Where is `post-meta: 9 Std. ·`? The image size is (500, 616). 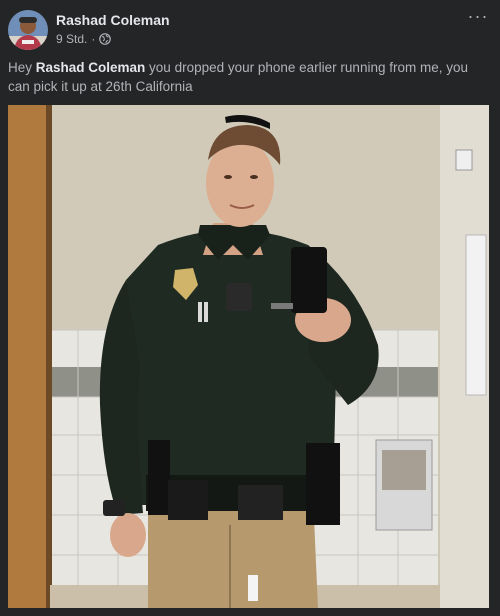 post-meta: 9 Std. · is located at coordinates (84, 39).